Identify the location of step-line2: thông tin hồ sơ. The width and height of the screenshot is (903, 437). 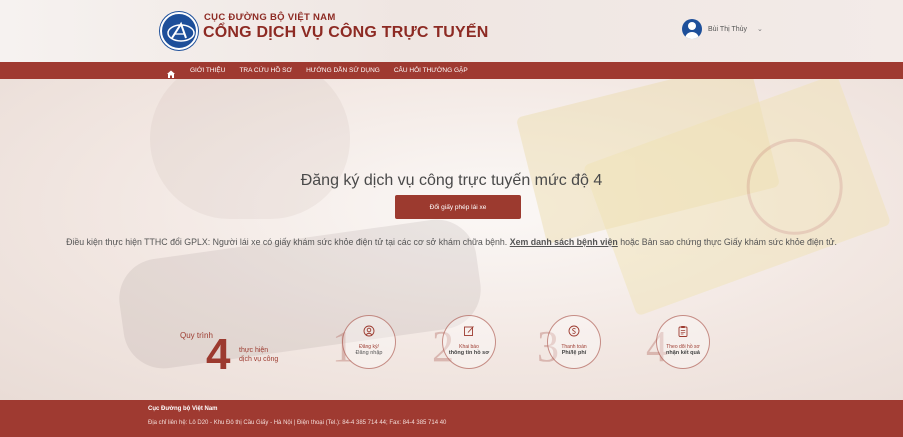
(469, 353).